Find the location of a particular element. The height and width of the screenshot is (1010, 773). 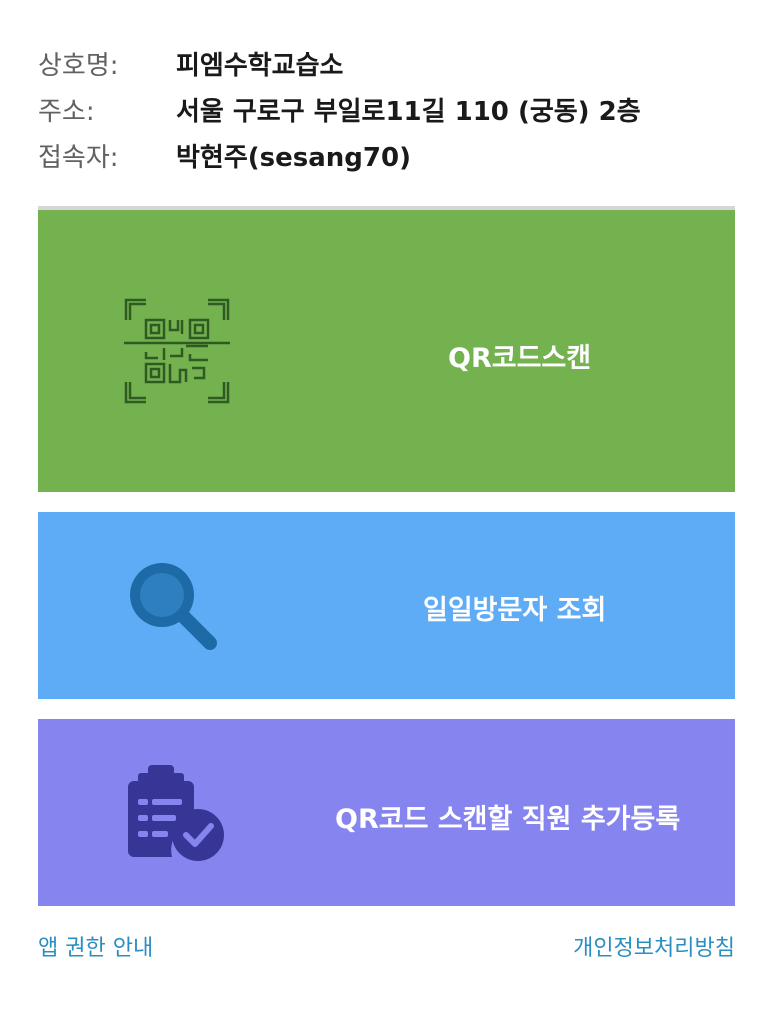

clipboard-check-icon is located at coordinates (176, 813).